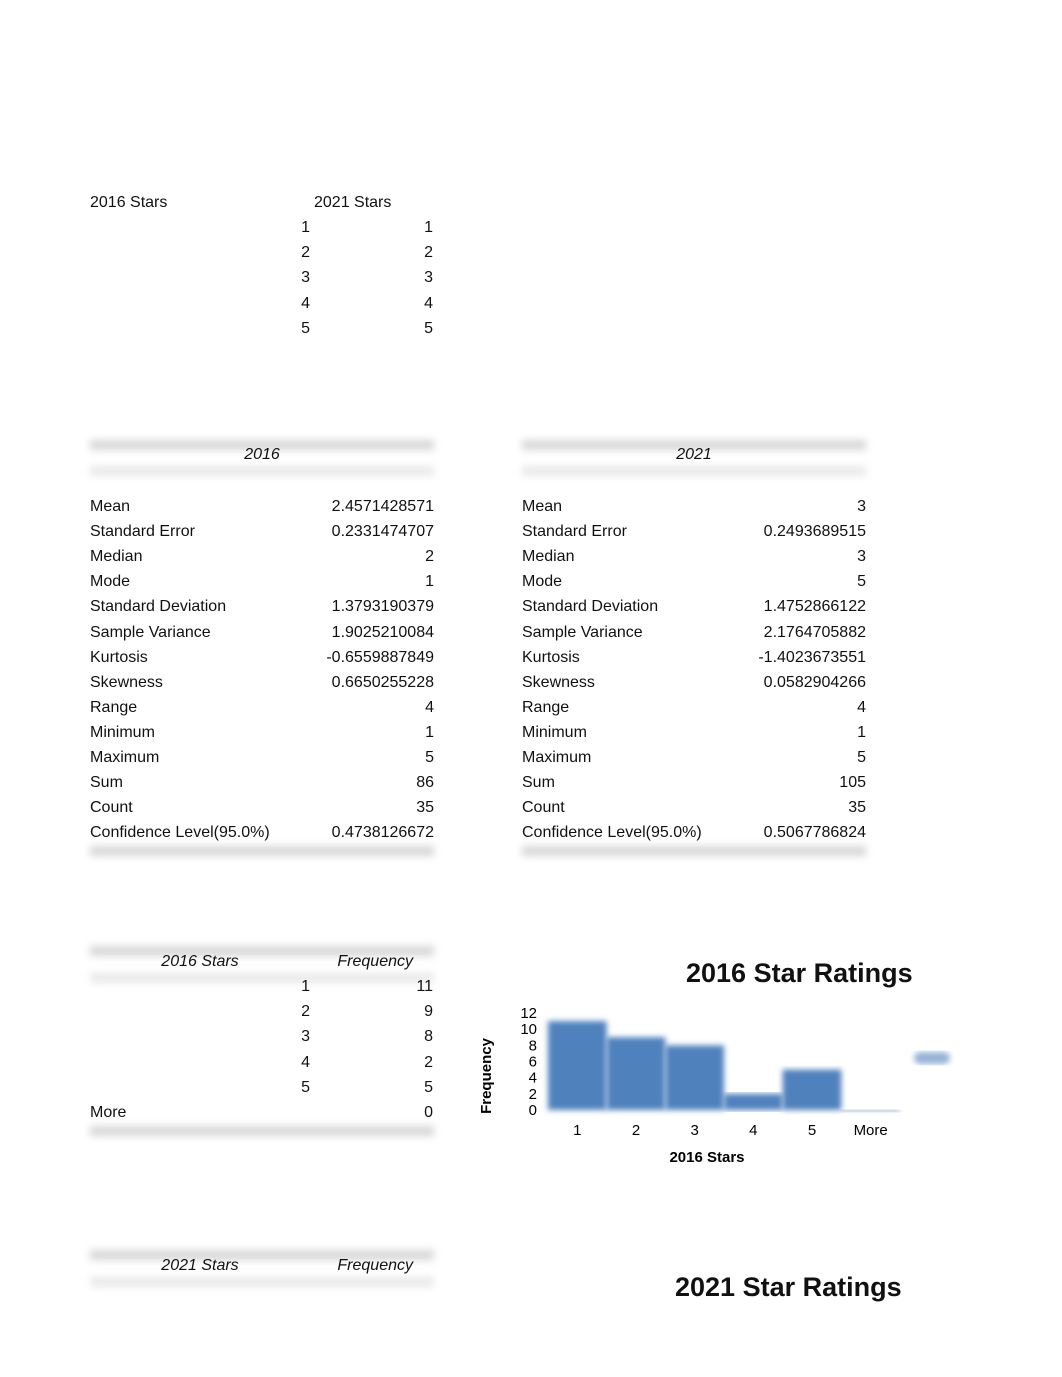  Describe the element at coordinates (305, 1087) in the screenshot. I see `freq-bin: 5` at that location.